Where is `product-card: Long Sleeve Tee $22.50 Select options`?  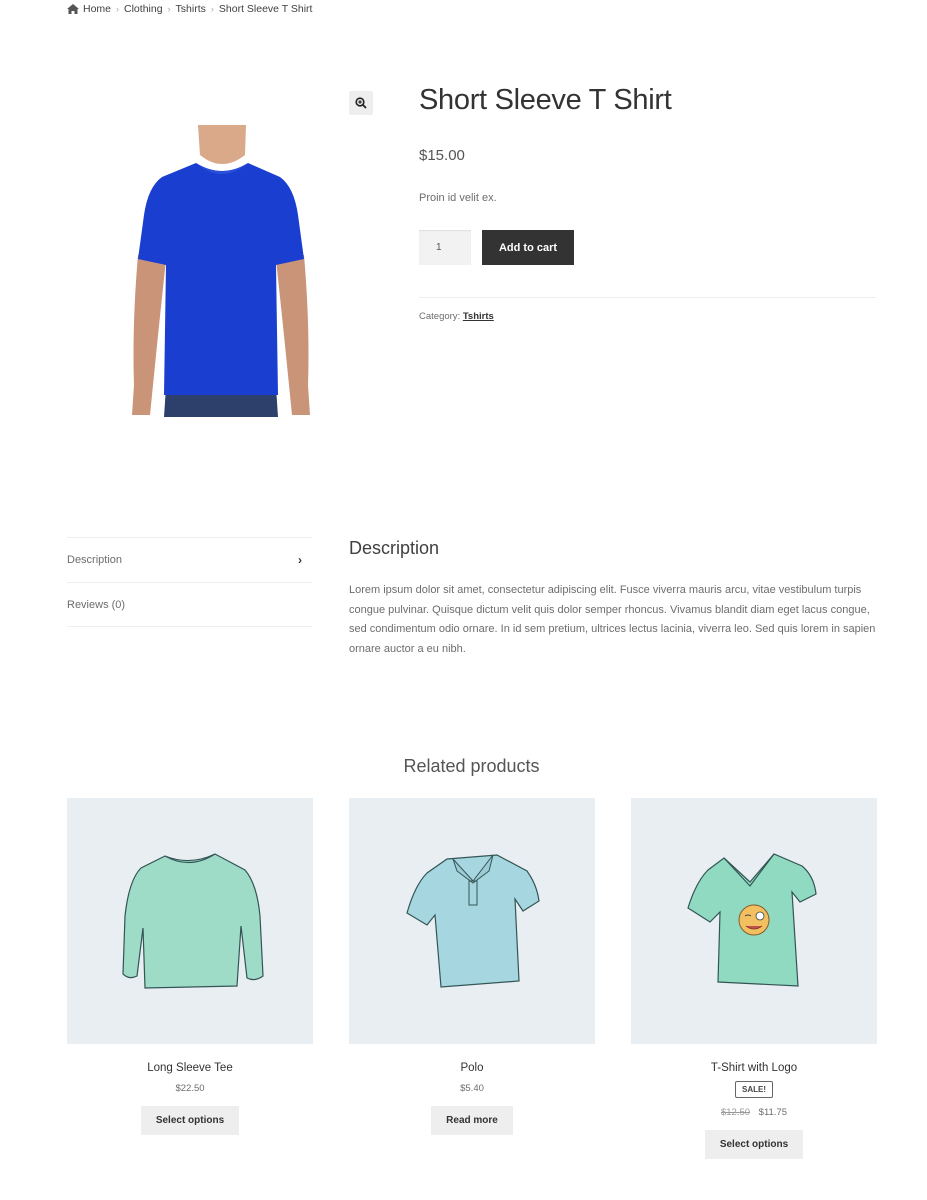
product-card: Long Sleeve Tee $22.50 Select options is located at coordinates (190, 978).